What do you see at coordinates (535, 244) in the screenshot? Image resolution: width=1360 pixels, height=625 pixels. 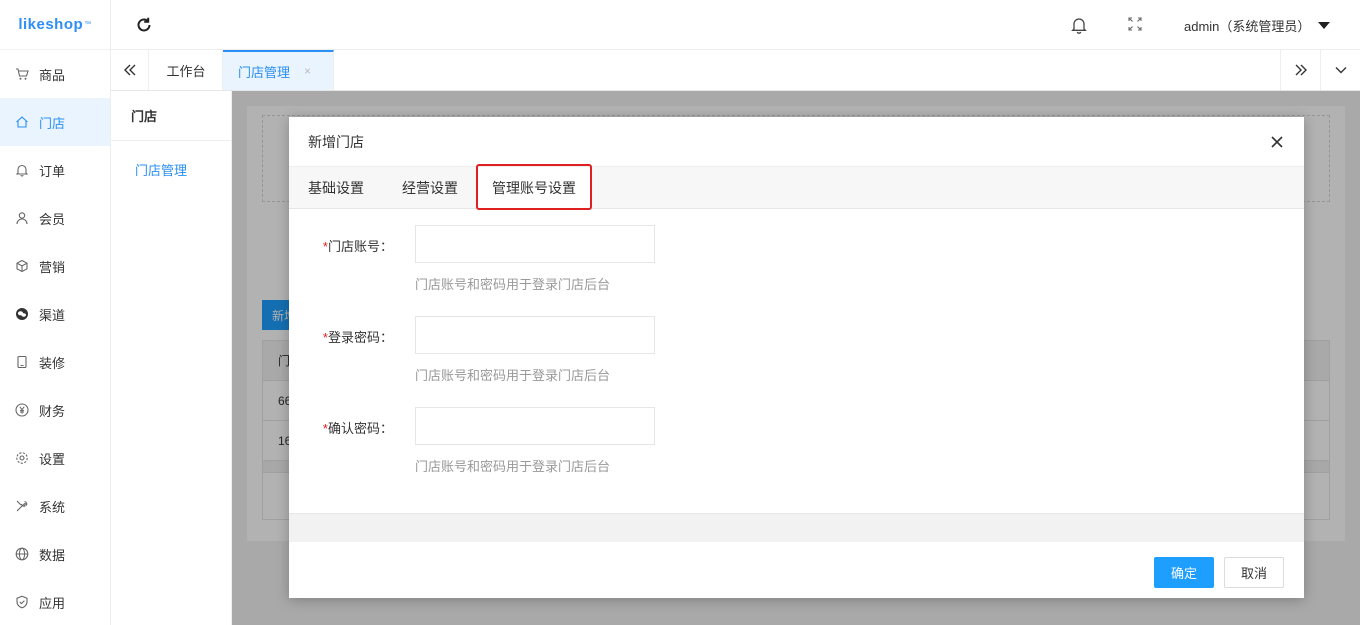 I see `store-account-input` at bounding box center [535, 244].